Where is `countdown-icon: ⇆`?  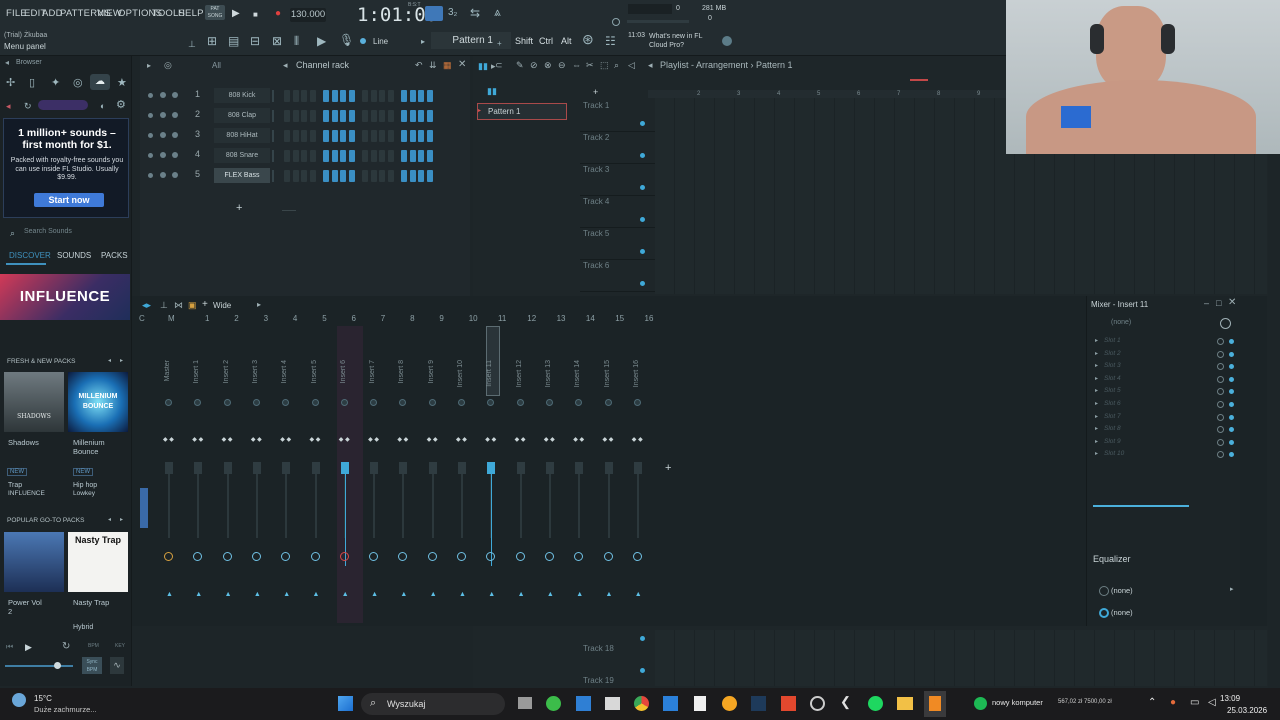 countdown-icon: ⇆ is located at coordinates (475, 13).